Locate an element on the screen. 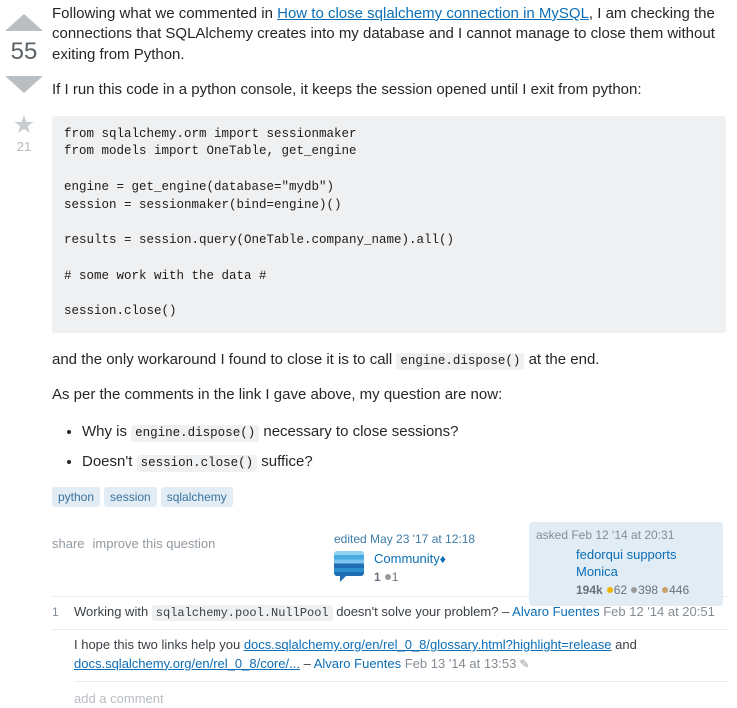 Image resolution: width=737 pixels, height=708 pixels. favorite-star-icon: ★ is located at coordinates (24, 125).